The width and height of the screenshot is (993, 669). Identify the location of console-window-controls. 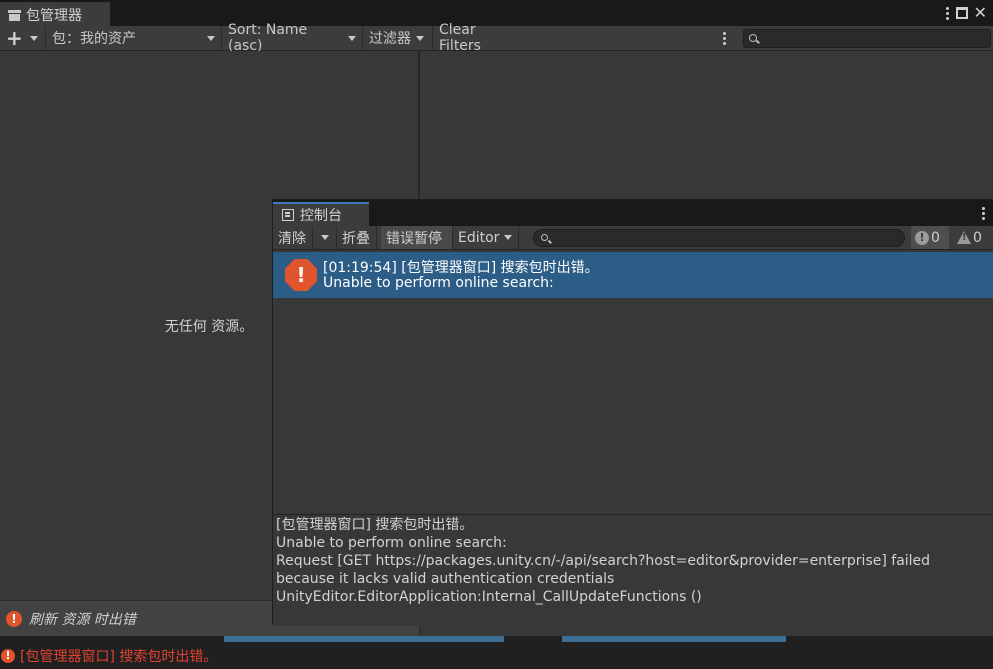
(983, 213).